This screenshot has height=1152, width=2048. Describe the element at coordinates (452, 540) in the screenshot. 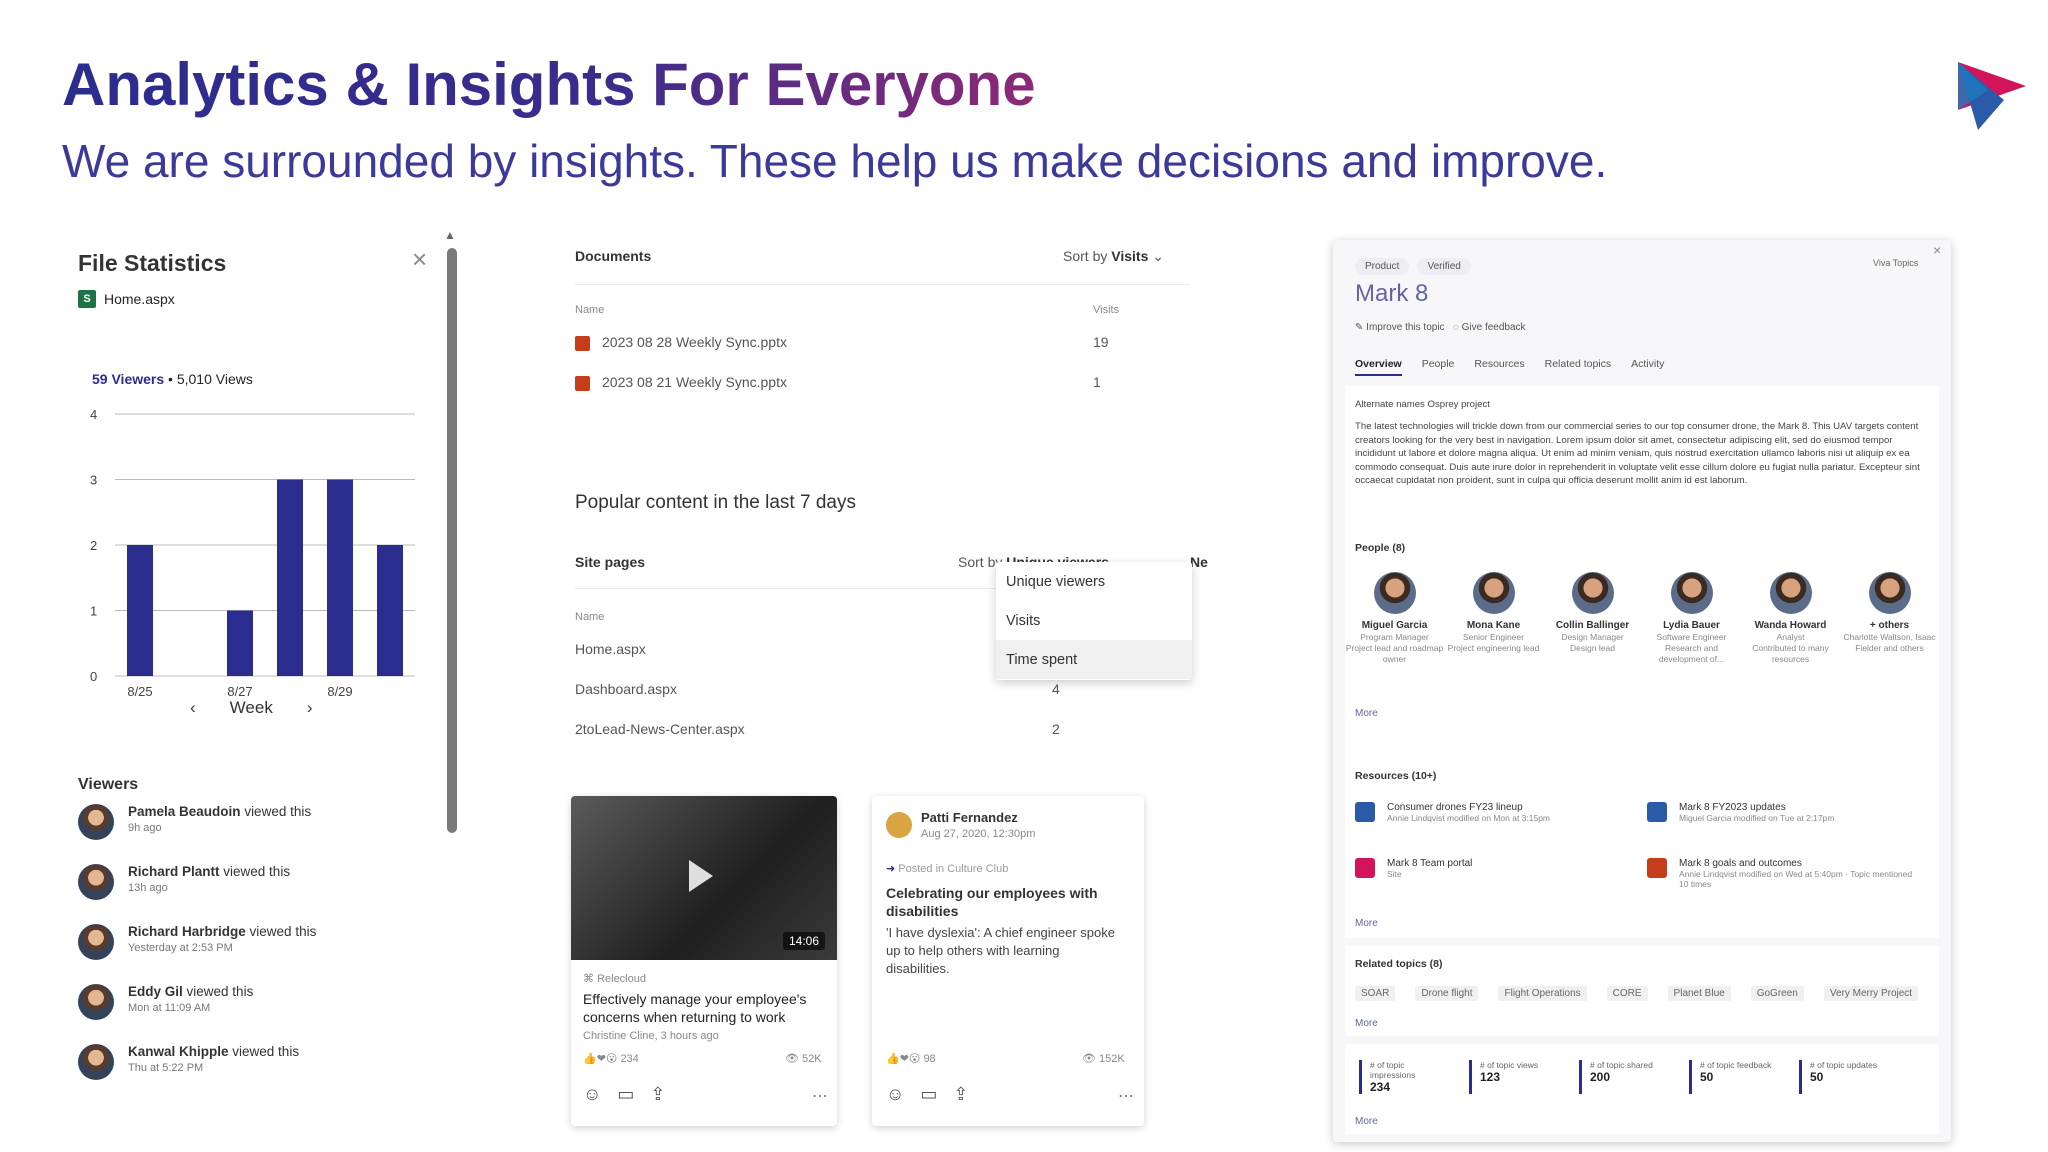

I see `scrollbar` at that location.